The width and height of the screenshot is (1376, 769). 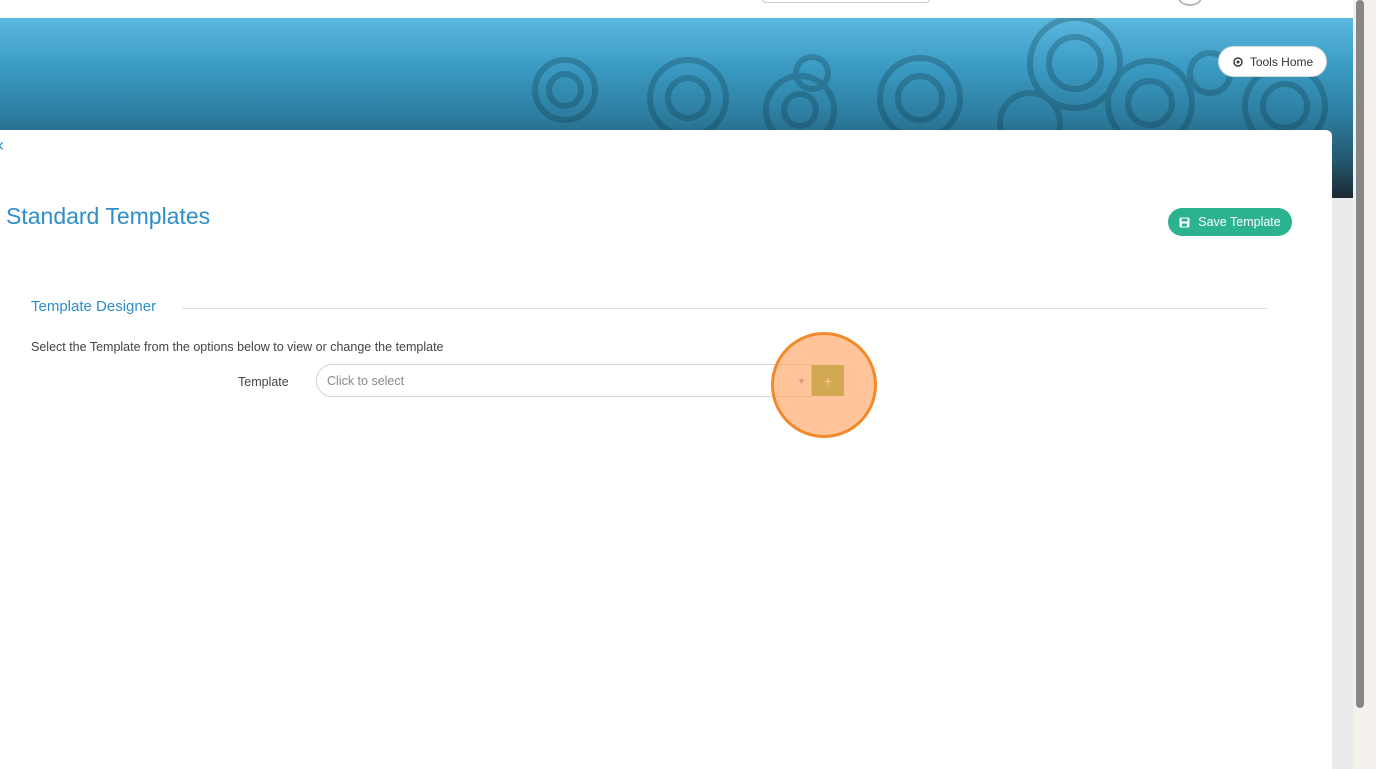 What do you see at coordinates (108, 216) in the screenshot?
I see `page-title: Standard Templates` at bounding box center [108, 216].